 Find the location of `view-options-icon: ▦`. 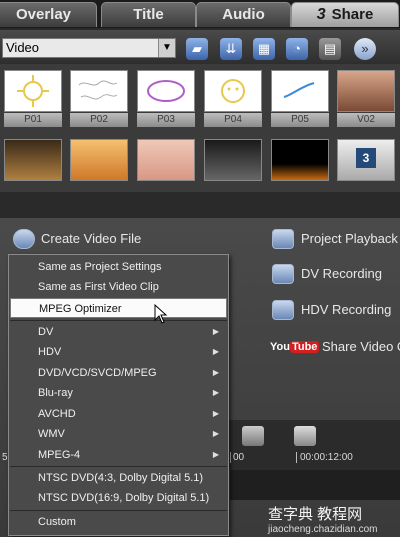

view-options-icon: ▦ is located at coordinates (264, 49).